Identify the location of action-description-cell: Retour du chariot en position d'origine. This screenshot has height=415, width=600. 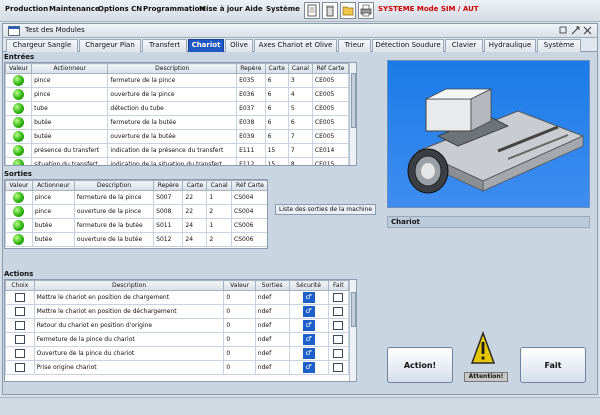
(129, 325).